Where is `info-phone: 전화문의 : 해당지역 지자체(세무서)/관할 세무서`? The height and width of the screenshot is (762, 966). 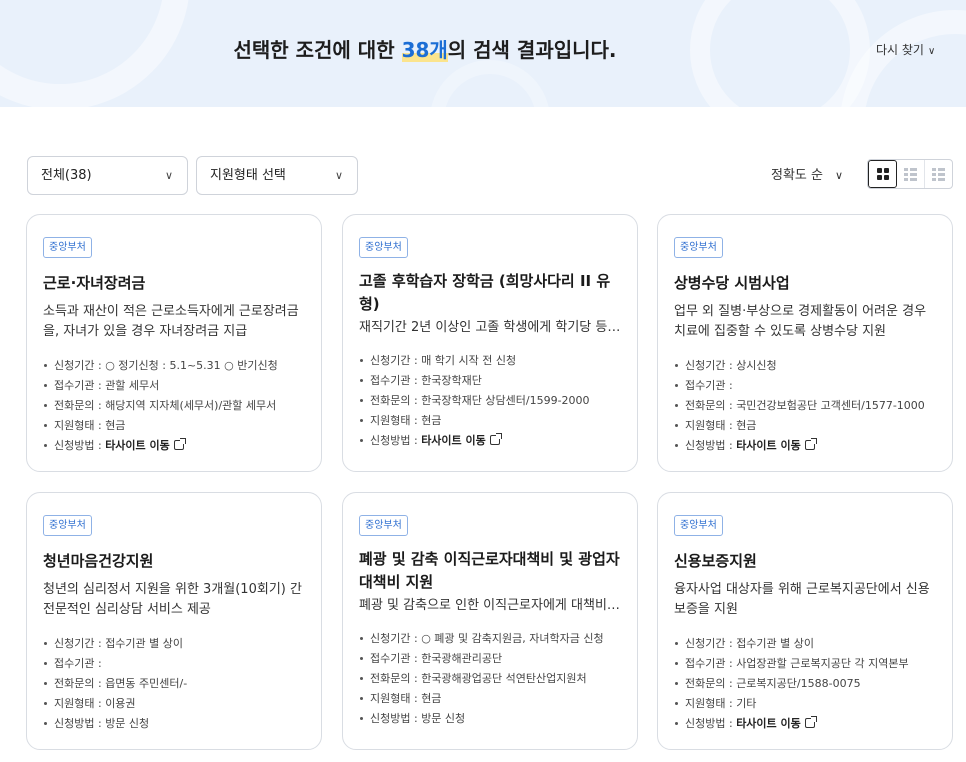 info-phone: 전화문의 : 해당지역 지자체(세무서)/관할 세무서 is located at coordinates (174, 406).